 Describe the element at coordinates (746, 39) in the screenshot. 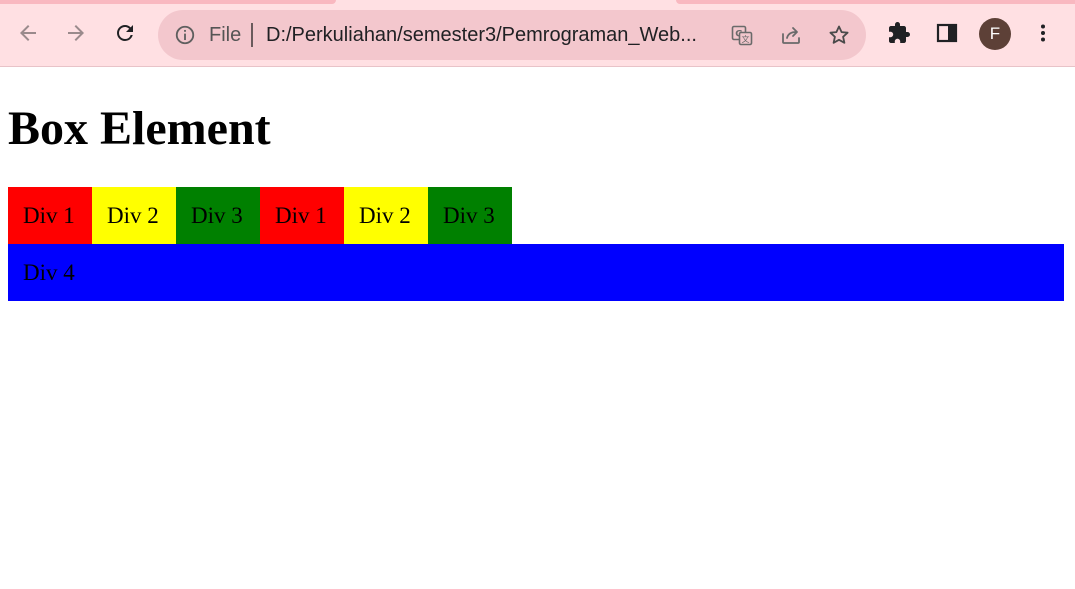

I see `svg-text: 文` at that location.